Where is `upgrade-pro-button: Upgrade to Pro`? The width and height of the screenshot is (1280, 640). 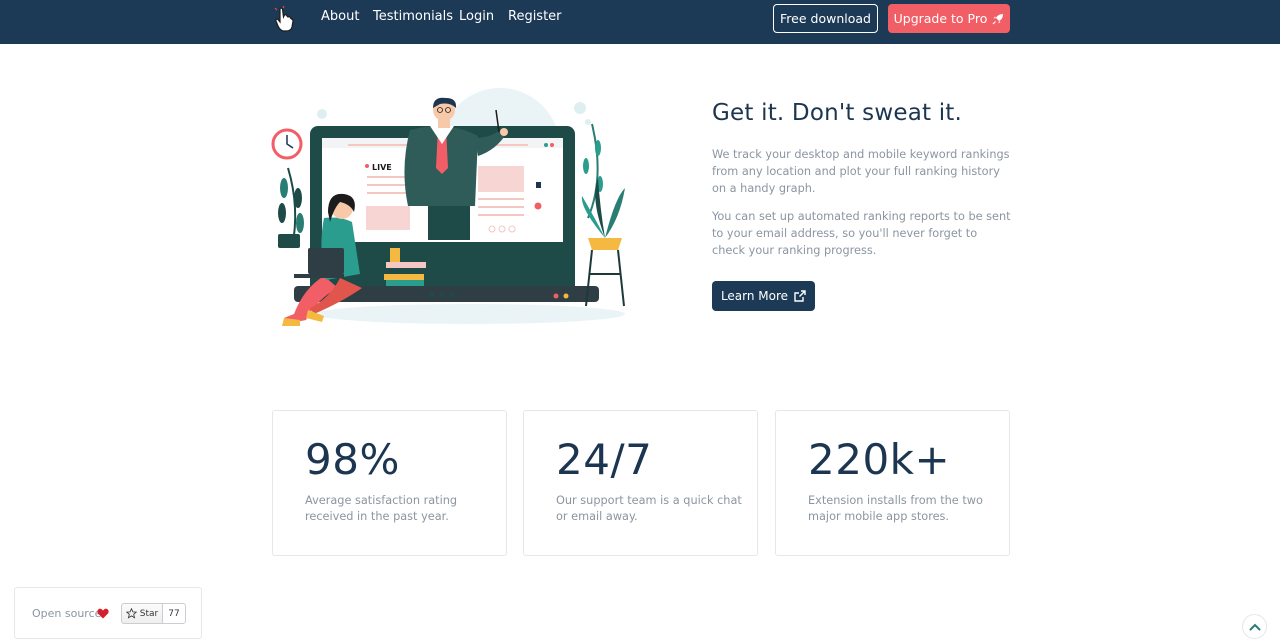
upgrade-pro-button: Upgrade to Pro is located at coordinates (949, 18).